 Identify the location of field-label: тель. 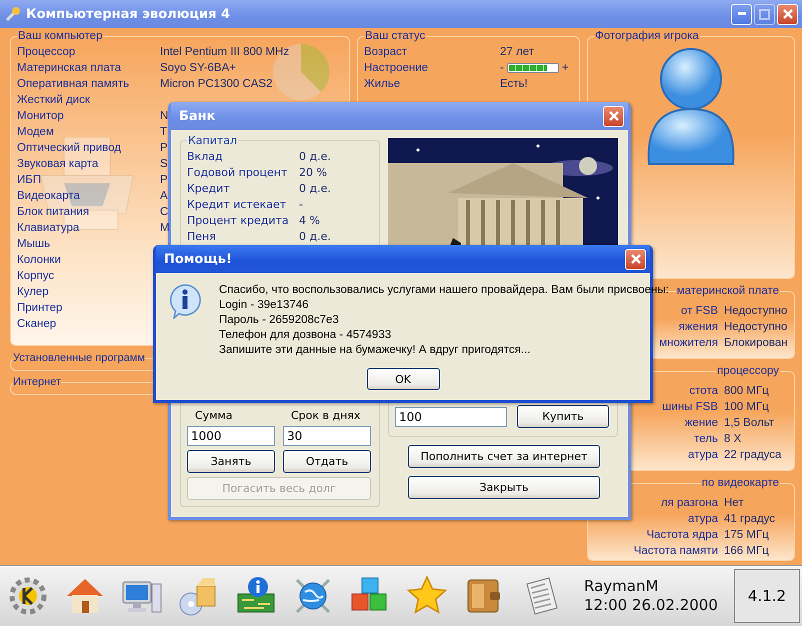
(706, 439).